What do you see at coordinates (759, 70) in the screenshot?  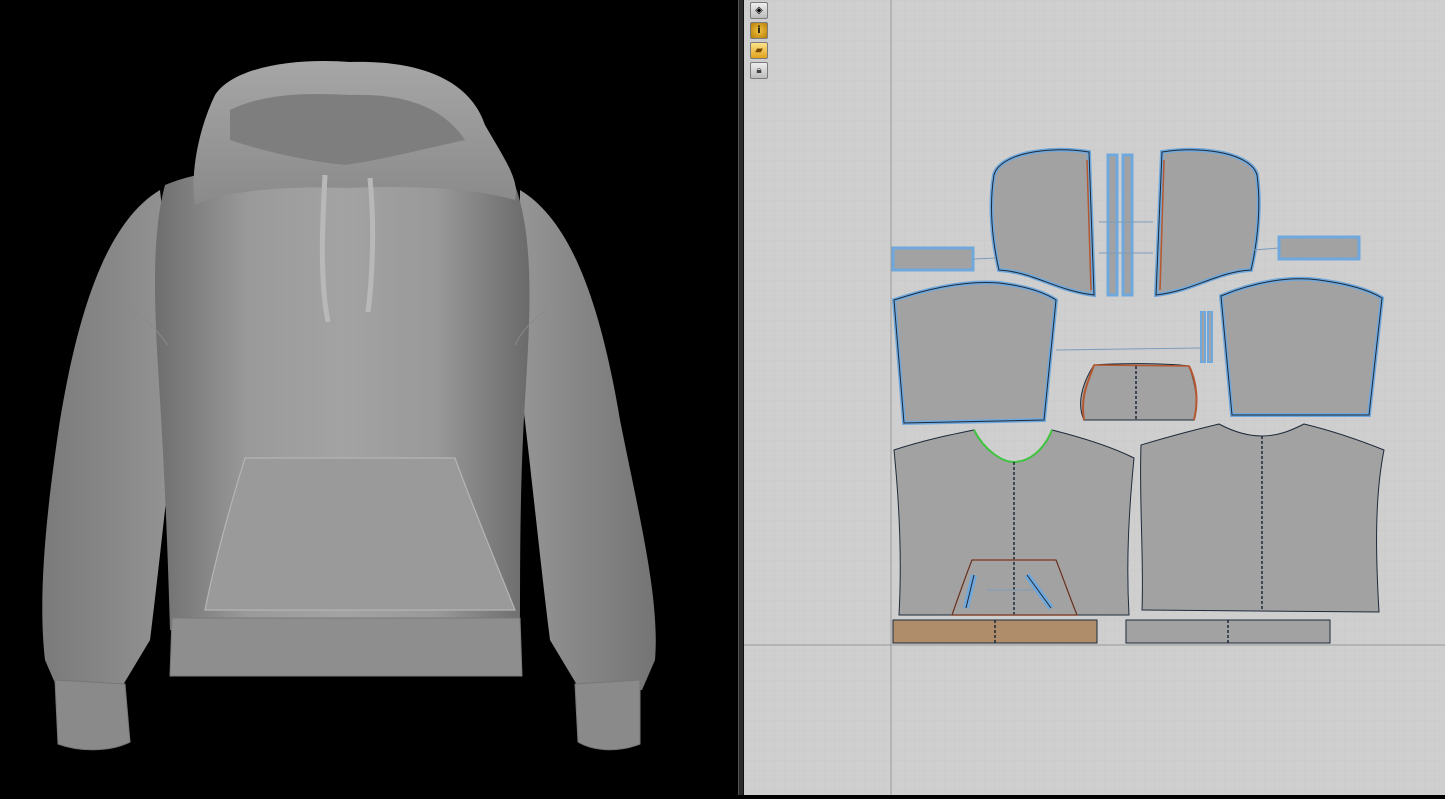 I see `lock-icon: 🔒︎` at bounding box center [759, 70].